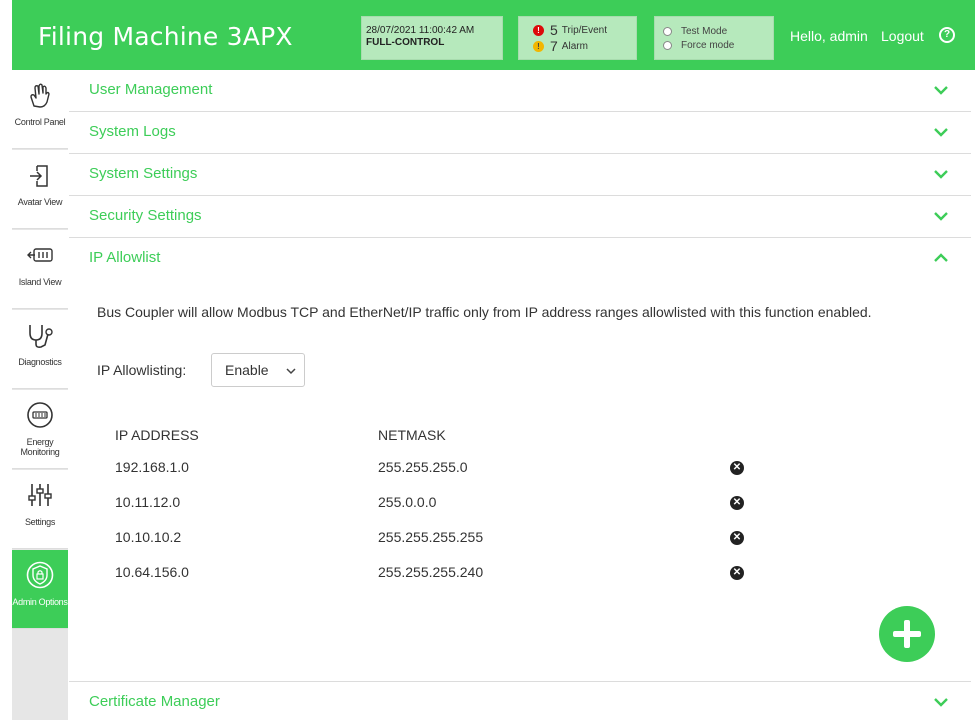 This screenshot has height=724, width=975. I want to click on add-ip-button, so click(907, 634).